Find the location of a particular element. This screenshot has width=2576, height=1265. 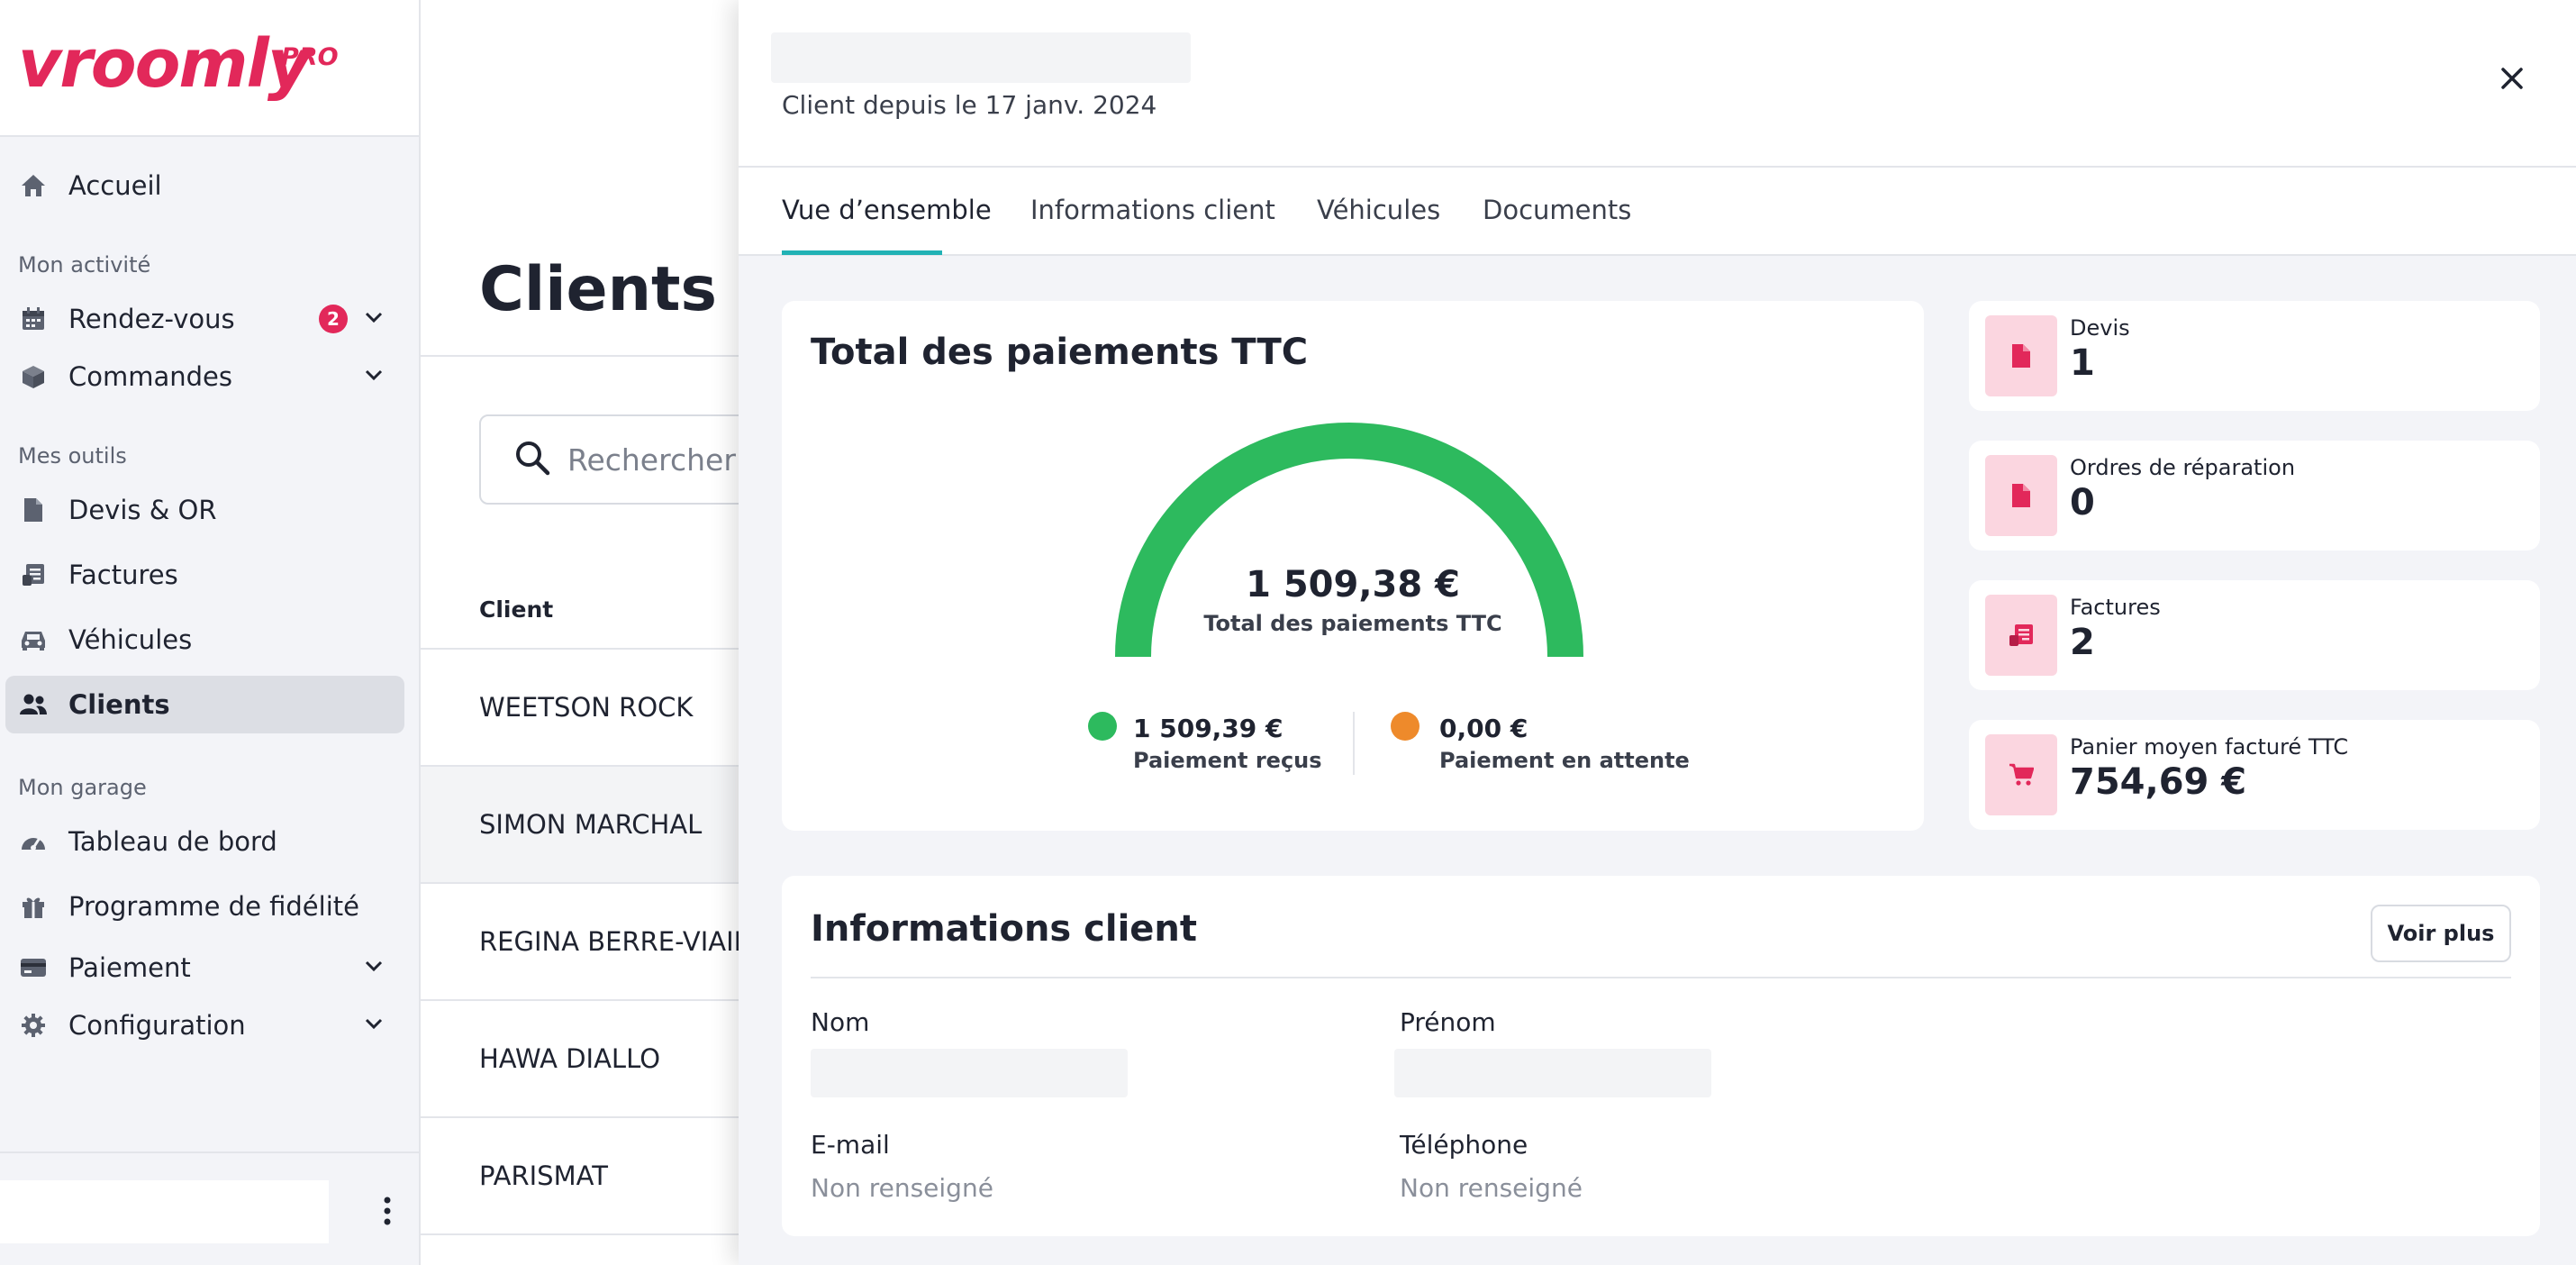

box-icon is located at coordinates (33, 376).